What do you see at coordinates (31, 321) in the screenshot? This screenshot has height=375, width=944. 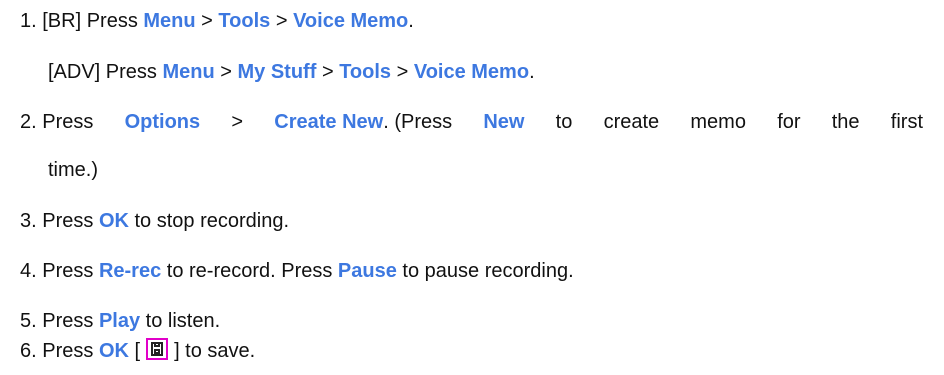 I see `step-number: 5.` at bounding box center [31, 321].